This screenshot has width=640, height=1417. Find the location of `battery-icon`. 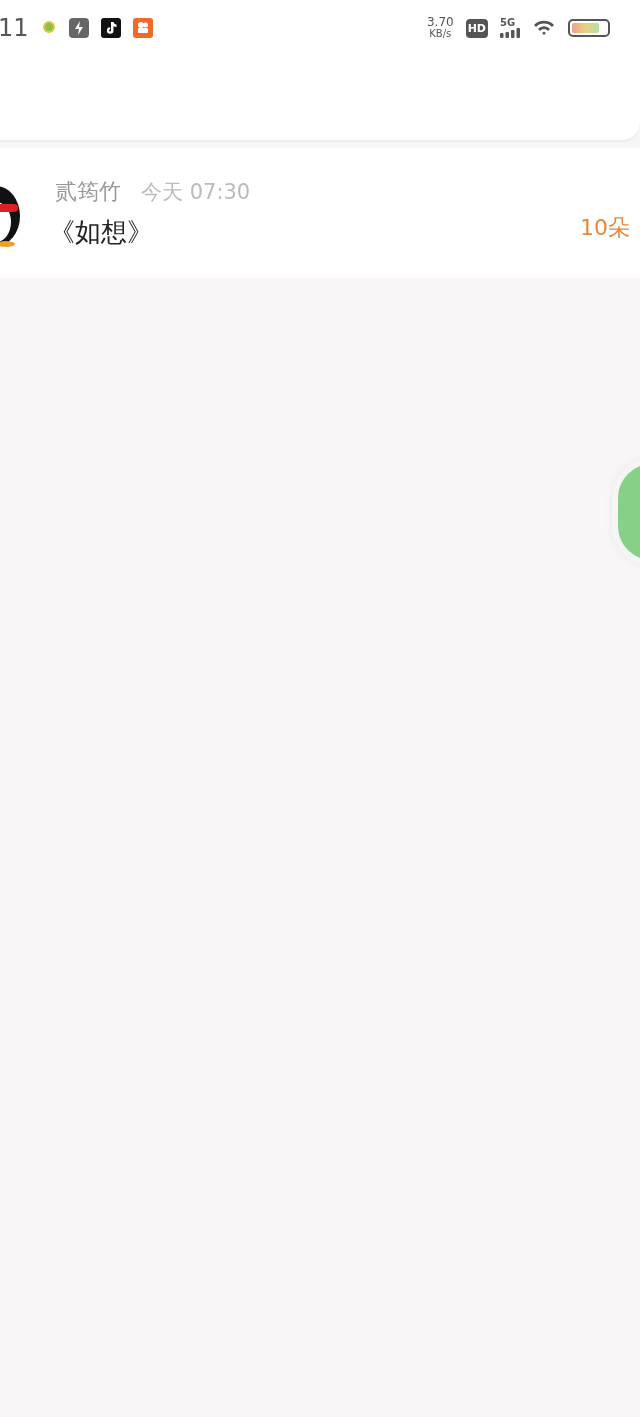

battery-icon is located at coordinates (589, 28).